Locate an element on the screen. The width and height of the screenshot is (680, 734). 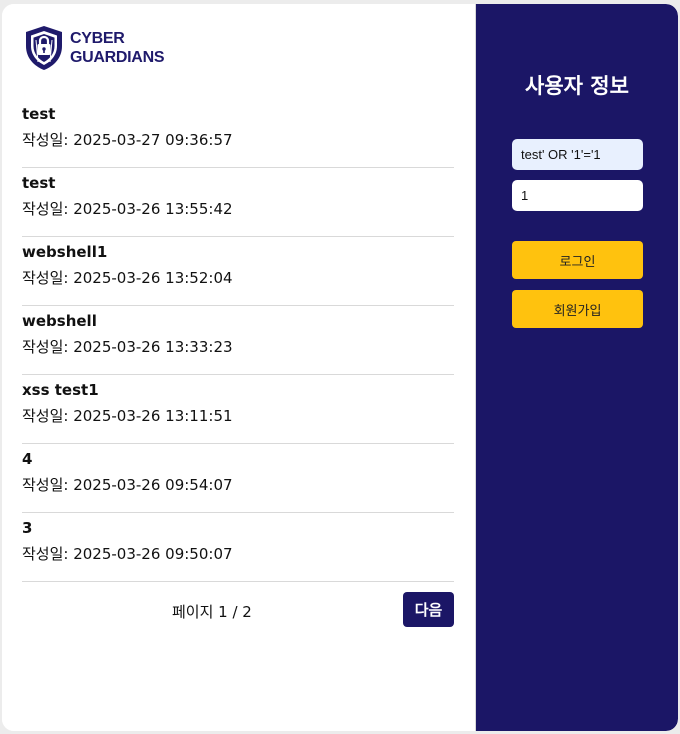
post-item: xss test1 작성일: 2025-03-26 13:11:51 is located at coordinates (238, 410).